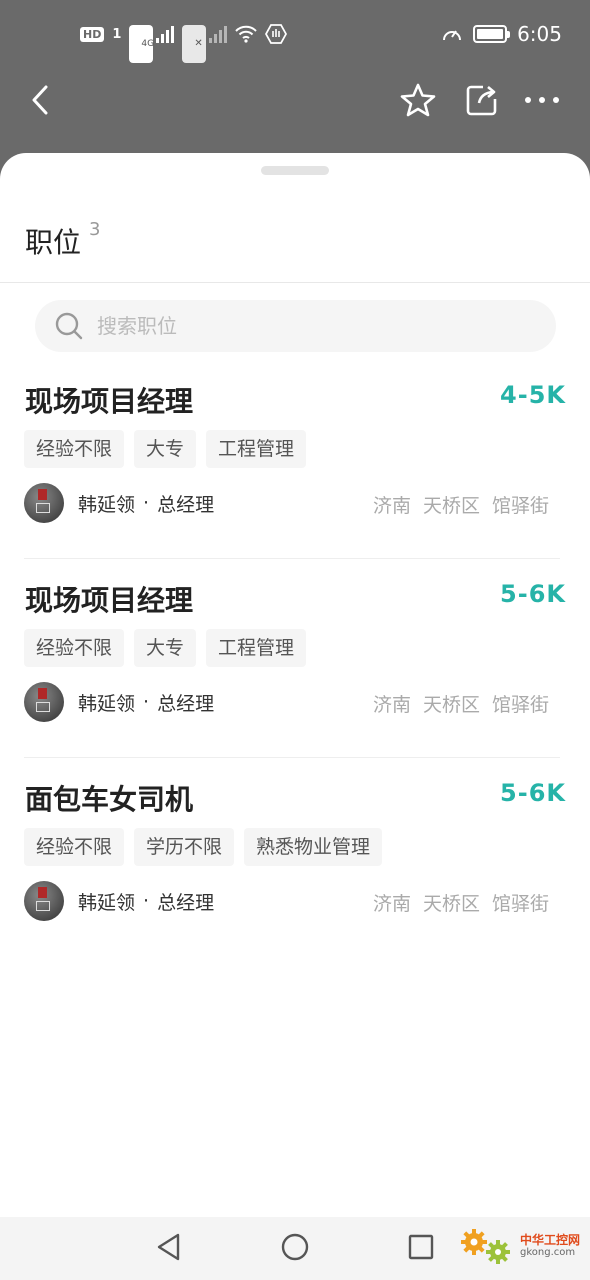 This screenshot has width=590, height=1280. I want to click on nav-back-icon, so click(169, 1249).